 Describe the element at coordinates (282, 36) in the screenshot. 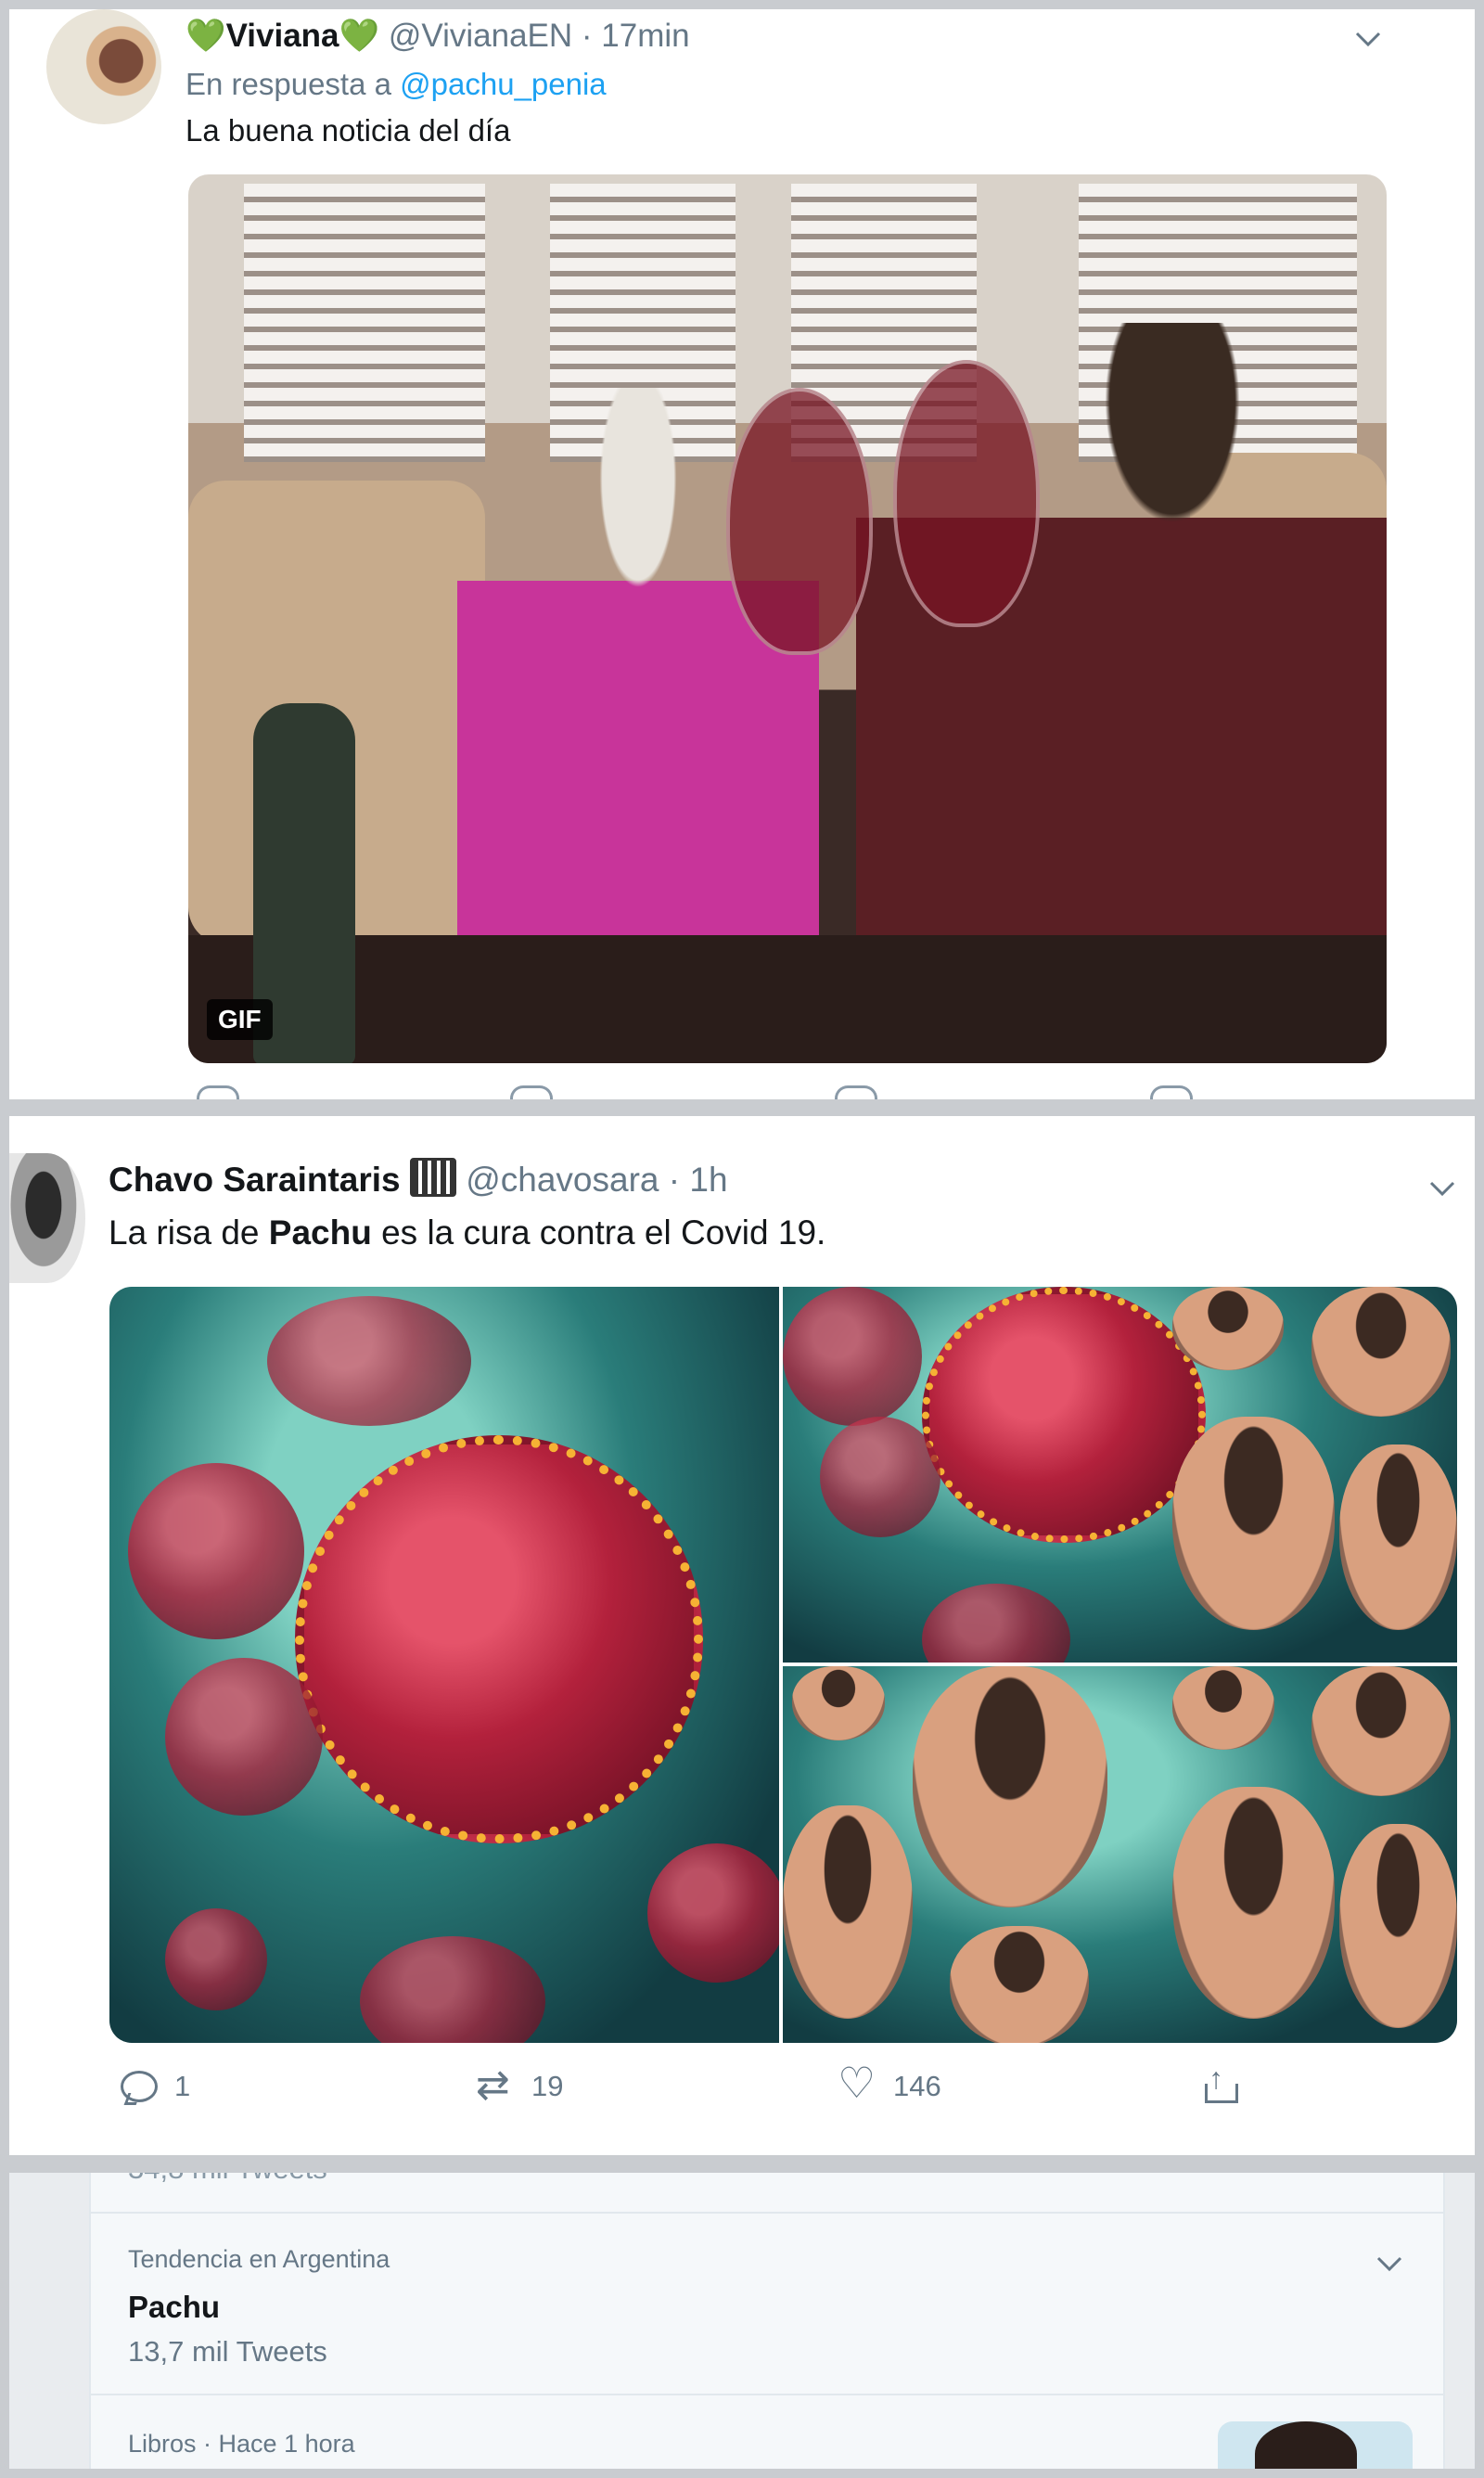

I see `display-name: 💚Viviana💚` at that location.